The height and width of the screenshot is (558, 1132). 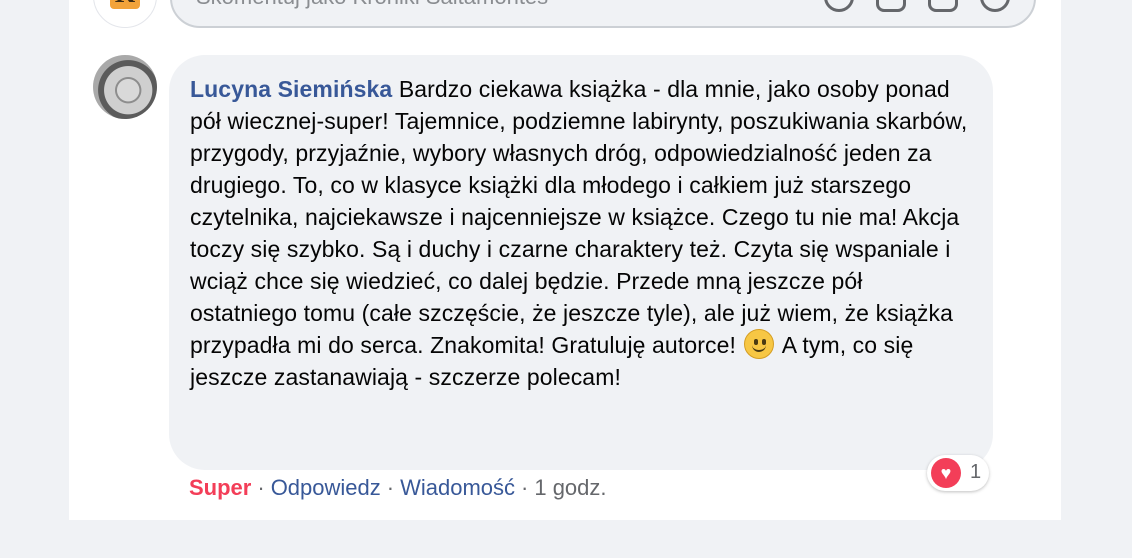 I want to click on reaction-summary: ♥ 1, so click(x=958, y=473).